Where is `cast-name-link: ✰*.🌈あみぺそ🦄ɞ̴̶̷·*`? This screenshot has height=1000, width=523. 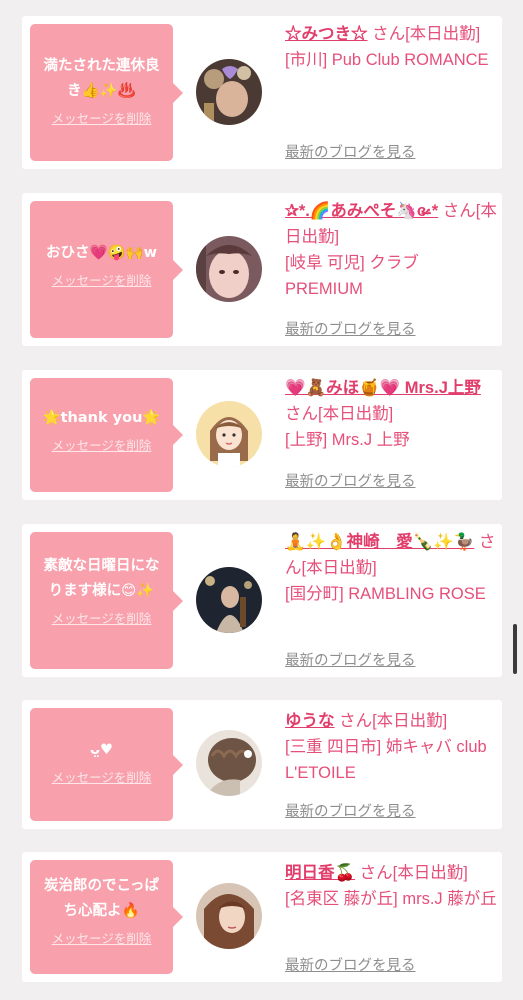 cast-name-link: ✰*.🌈あみぺそ🦄ɞ̴̶̷·* is located at coordinates (361, 211).